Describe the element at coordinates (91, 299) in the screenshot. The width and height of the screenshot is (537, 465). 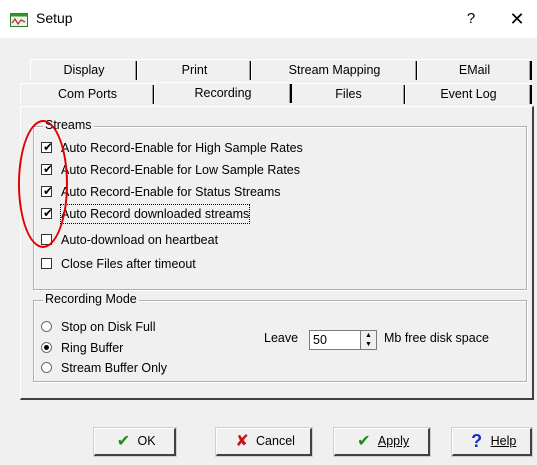
I see `recording-mode-group-label: Recording Mode` at that location.